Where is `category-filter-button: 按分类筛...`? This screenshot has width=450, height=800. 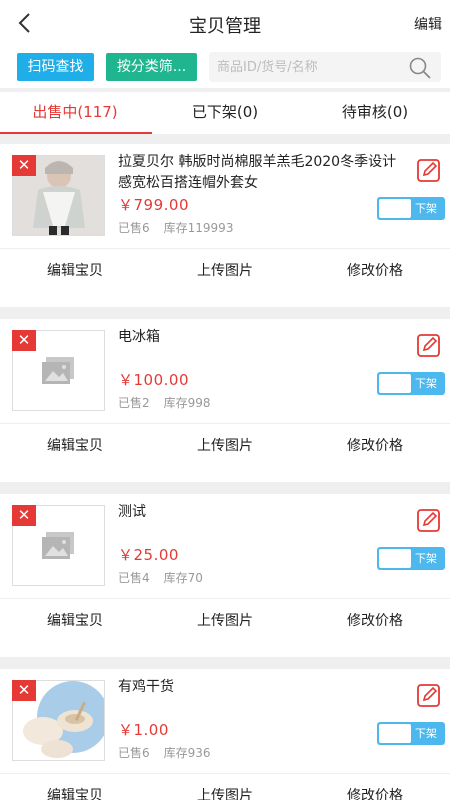 category-filter-button: 按分类筛... is located at coordinates (151, 67).